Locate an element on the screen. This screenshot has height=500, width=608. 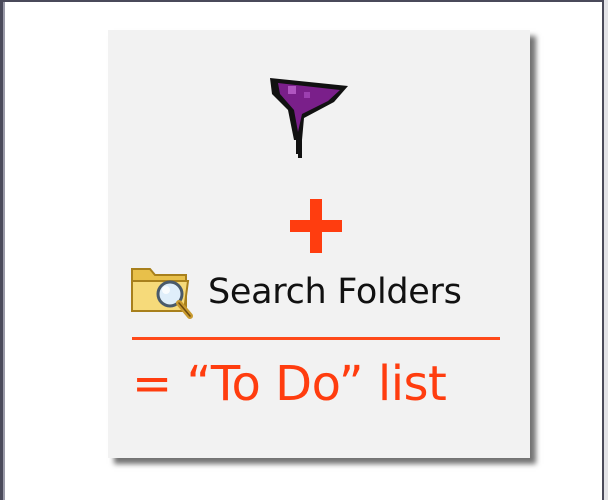
search-folder-icon is located at coordinates (162, 293).